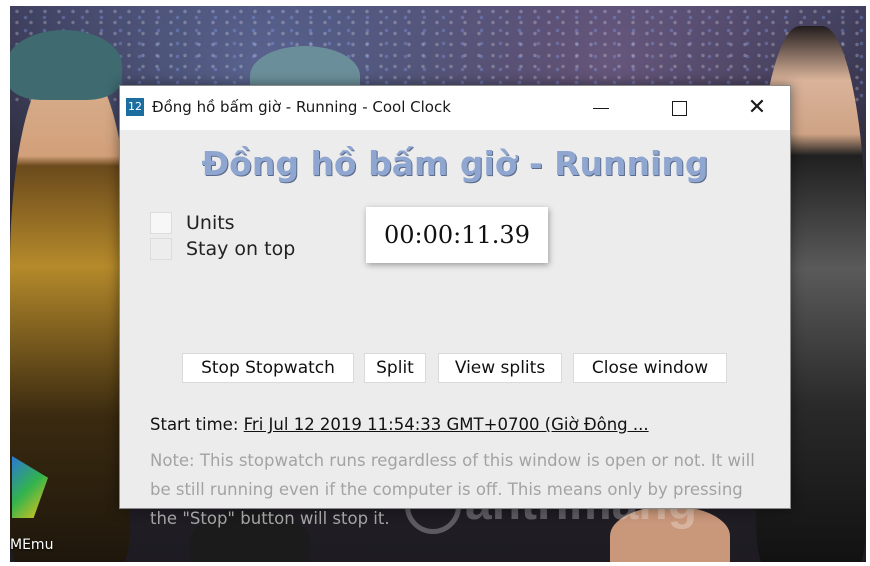 This screenshot has width=870, height=566. What do you see at coordinates (194, 424) in the screenshot?
I see `start-time-label: Start time:` at bounding box center [194, 424].